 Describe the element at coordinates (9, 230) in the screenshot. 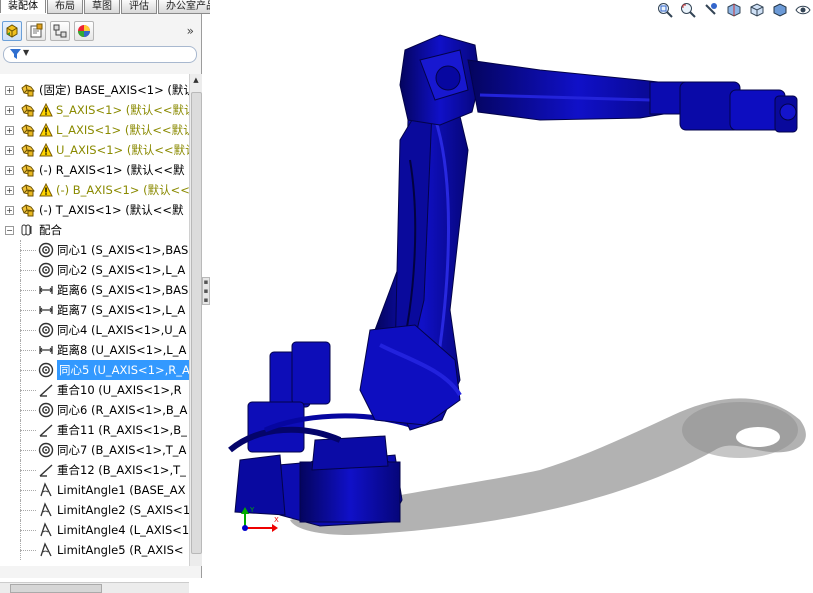

I see `collapse-node-icon: −` at that location.